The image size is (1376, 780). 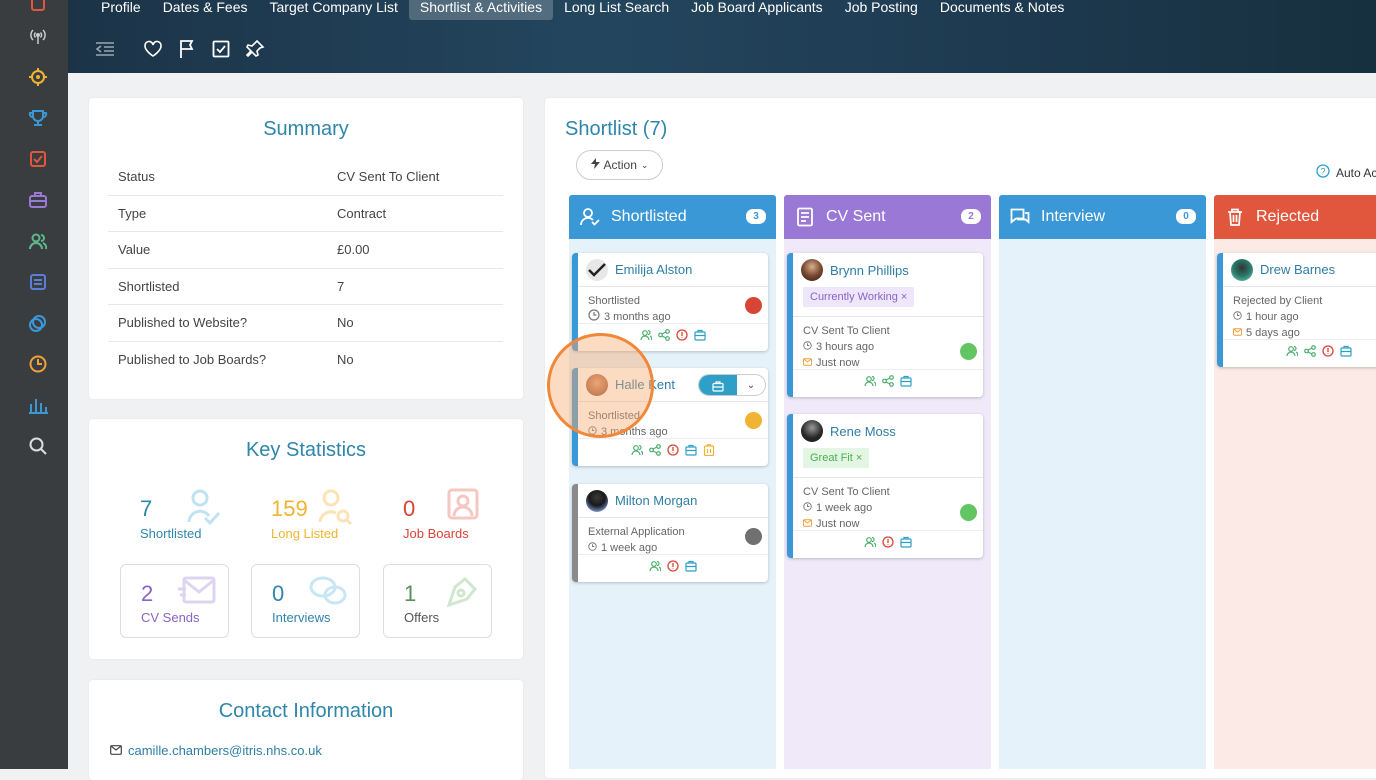 I want to click on summary-row: Value £0.00, so click(x=305, y=250).